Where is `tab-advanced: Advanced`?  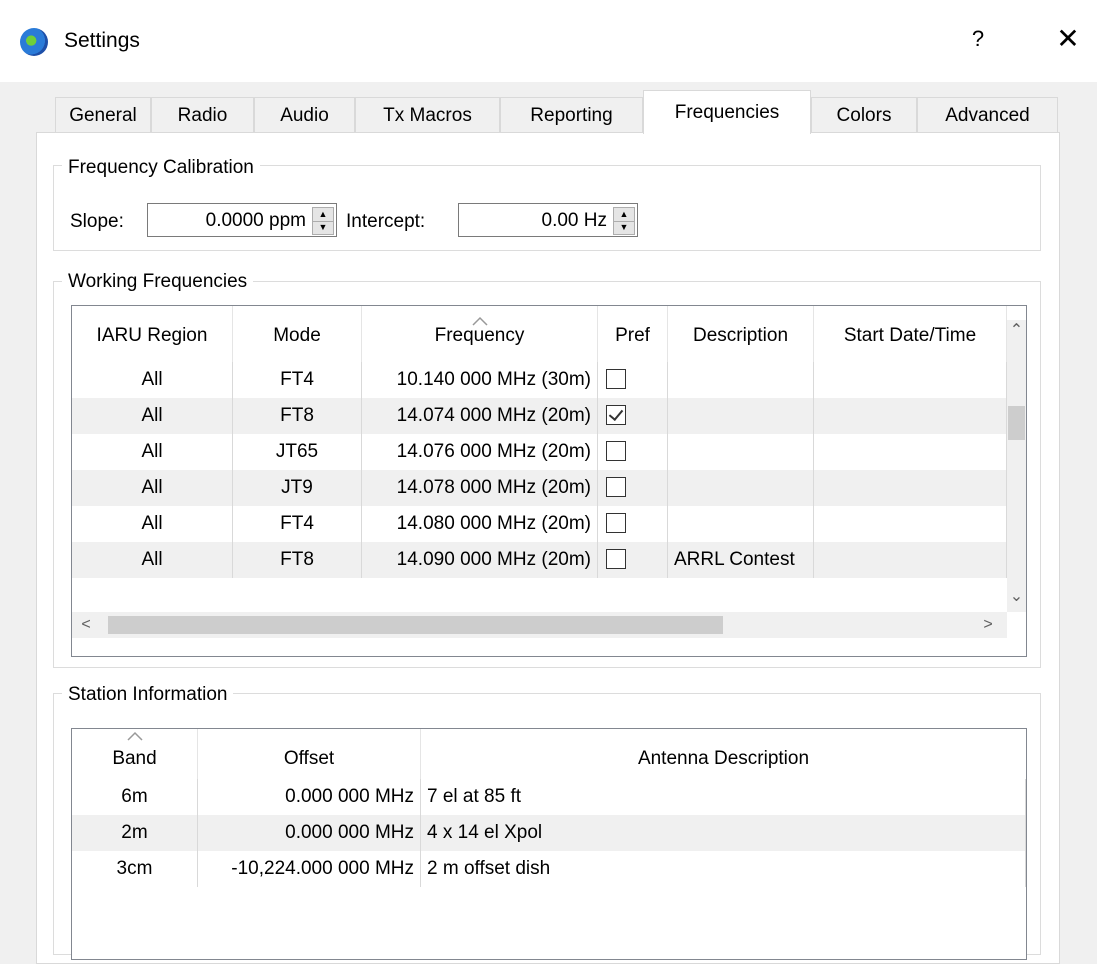
tab-advanced: Advanced is located at coordinates (987, 114).